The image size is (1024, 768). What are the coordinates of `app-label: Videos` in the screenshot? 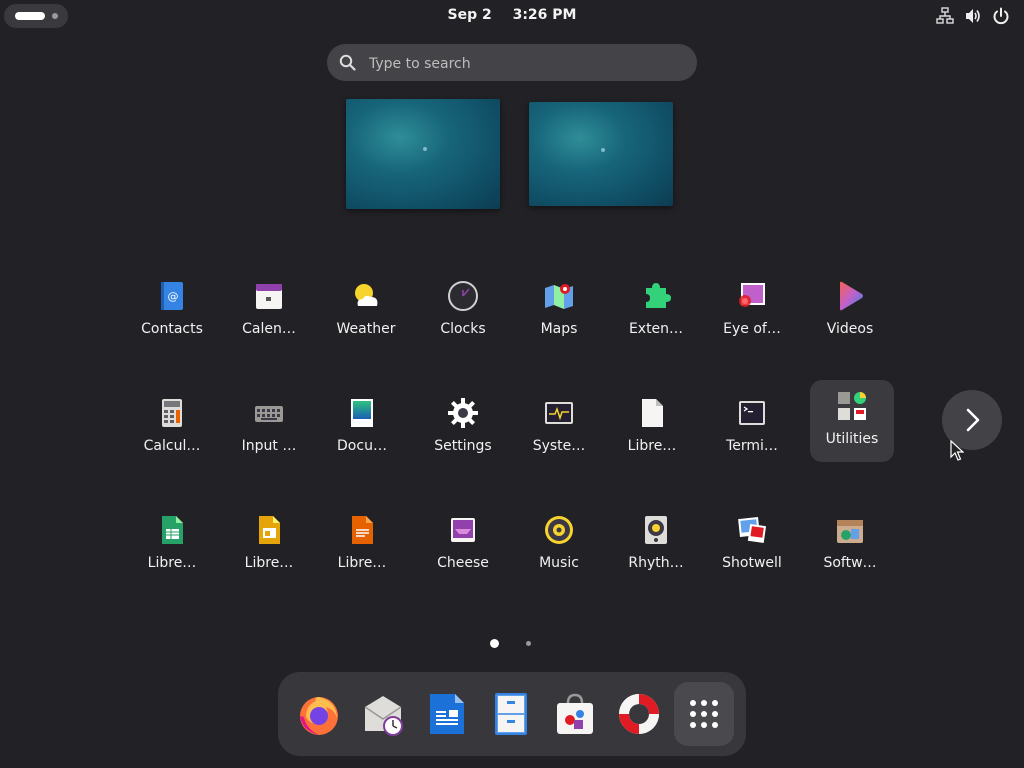 It's located at (850, 329).